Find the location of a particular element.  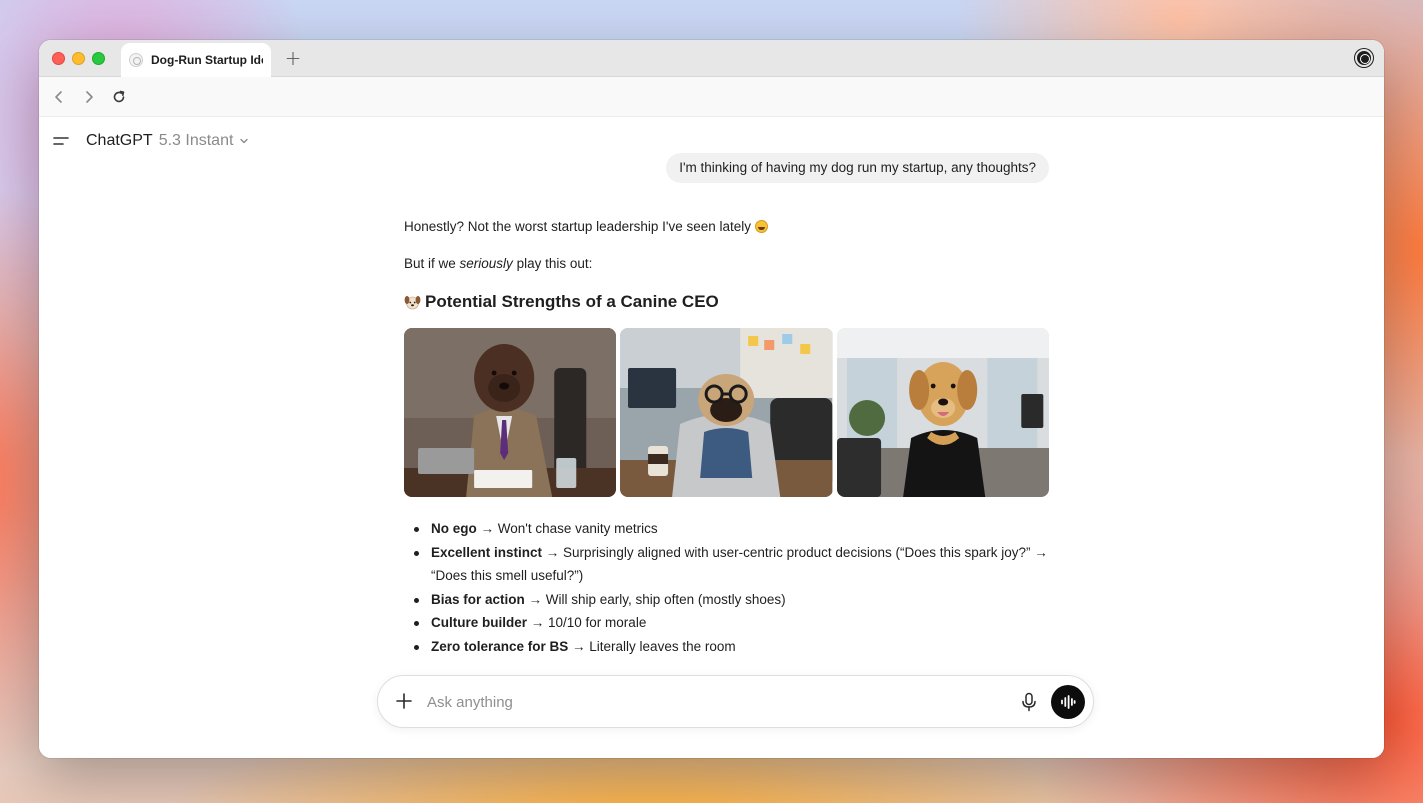

voice-mode-button is located at coordinates (1068, 702).